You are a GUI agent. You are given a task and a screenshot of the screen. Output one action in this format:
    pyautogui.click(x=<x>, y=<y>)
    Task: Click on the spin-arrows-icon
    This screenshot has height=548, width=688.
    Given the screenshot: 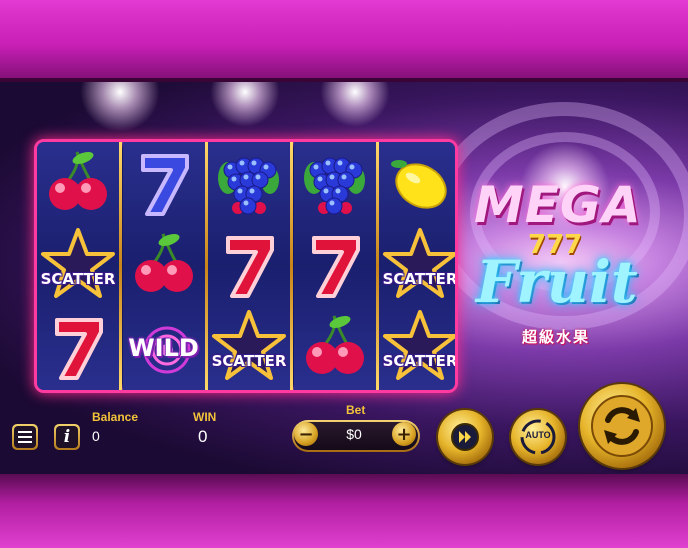 What is the action you would take?
    pyautogui.click(x=622, y=426)
    